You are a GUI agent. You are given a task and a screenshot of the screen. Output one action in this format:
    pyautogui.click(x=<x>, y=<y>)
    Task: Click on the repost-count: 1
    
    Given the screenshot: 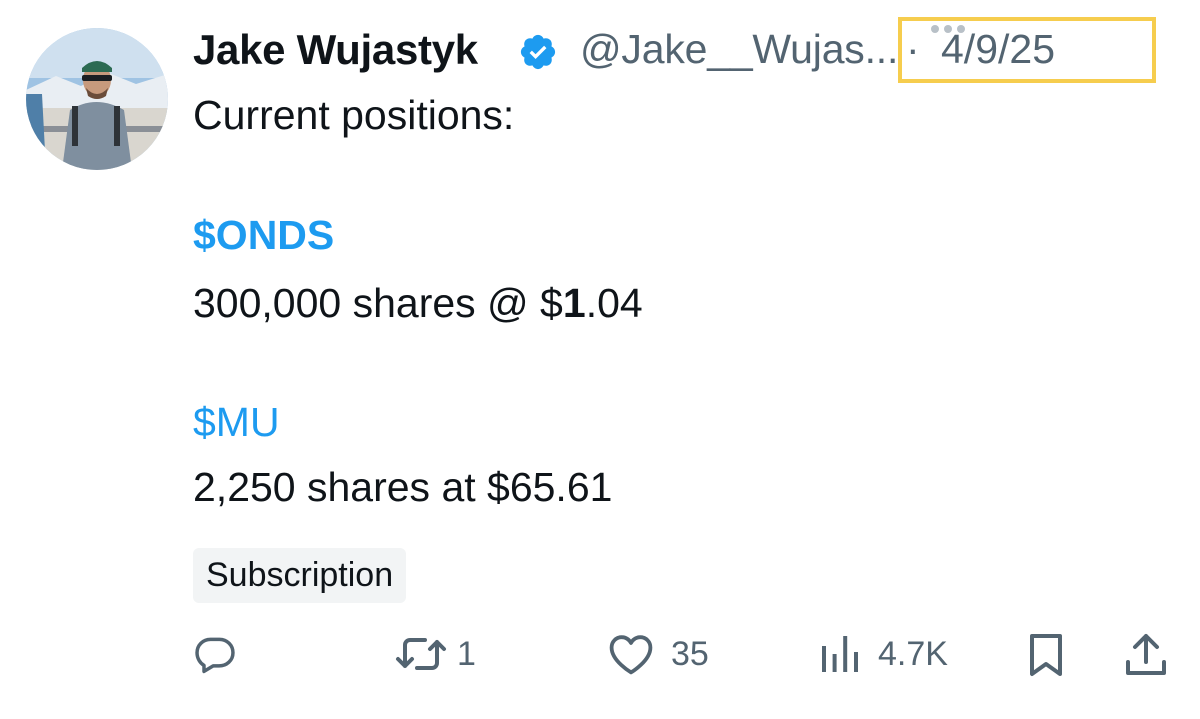 What is the action you would take?
    pyautogui.click(x=466, y=654)
    